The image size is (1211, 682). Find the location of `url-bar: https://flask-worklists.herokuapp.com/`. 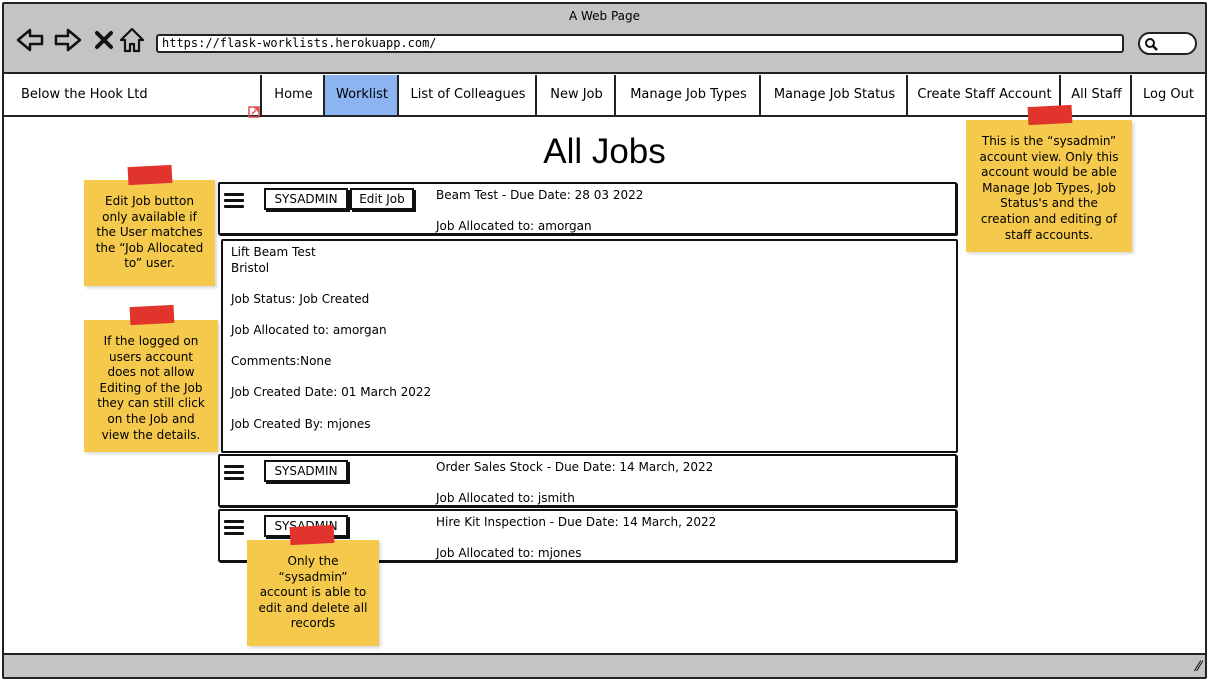

url-bar: https://flask-worklists.herokuapp.com/ is located at coordinates (640, 43).